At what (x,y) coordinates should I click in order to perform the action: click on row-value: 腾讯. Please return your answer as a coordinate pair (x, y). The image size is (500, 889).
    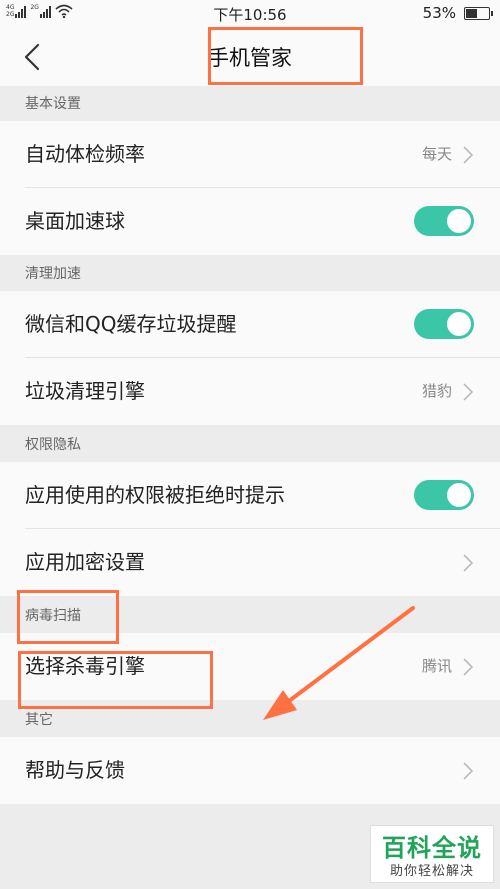
    Looking at the image, I should click on (436, 666).